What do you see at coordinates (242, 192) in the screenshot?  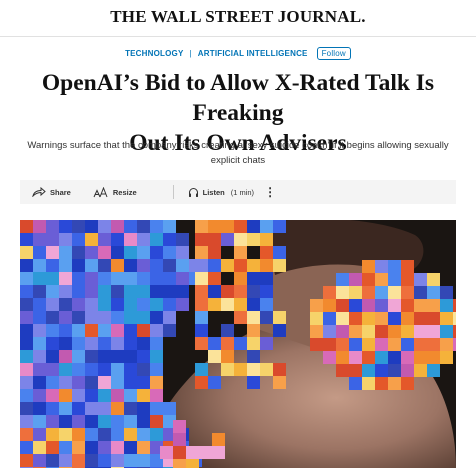 I see `listen-duration: (1 min)` at bounding box center [242, 192].